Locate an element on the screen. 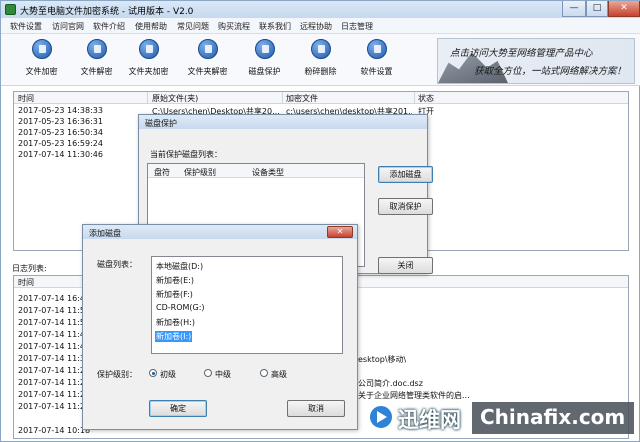 This screenshot has width=640, height=442. disk-item: CD-ROM(G:) is located at coordinates (180, 307).